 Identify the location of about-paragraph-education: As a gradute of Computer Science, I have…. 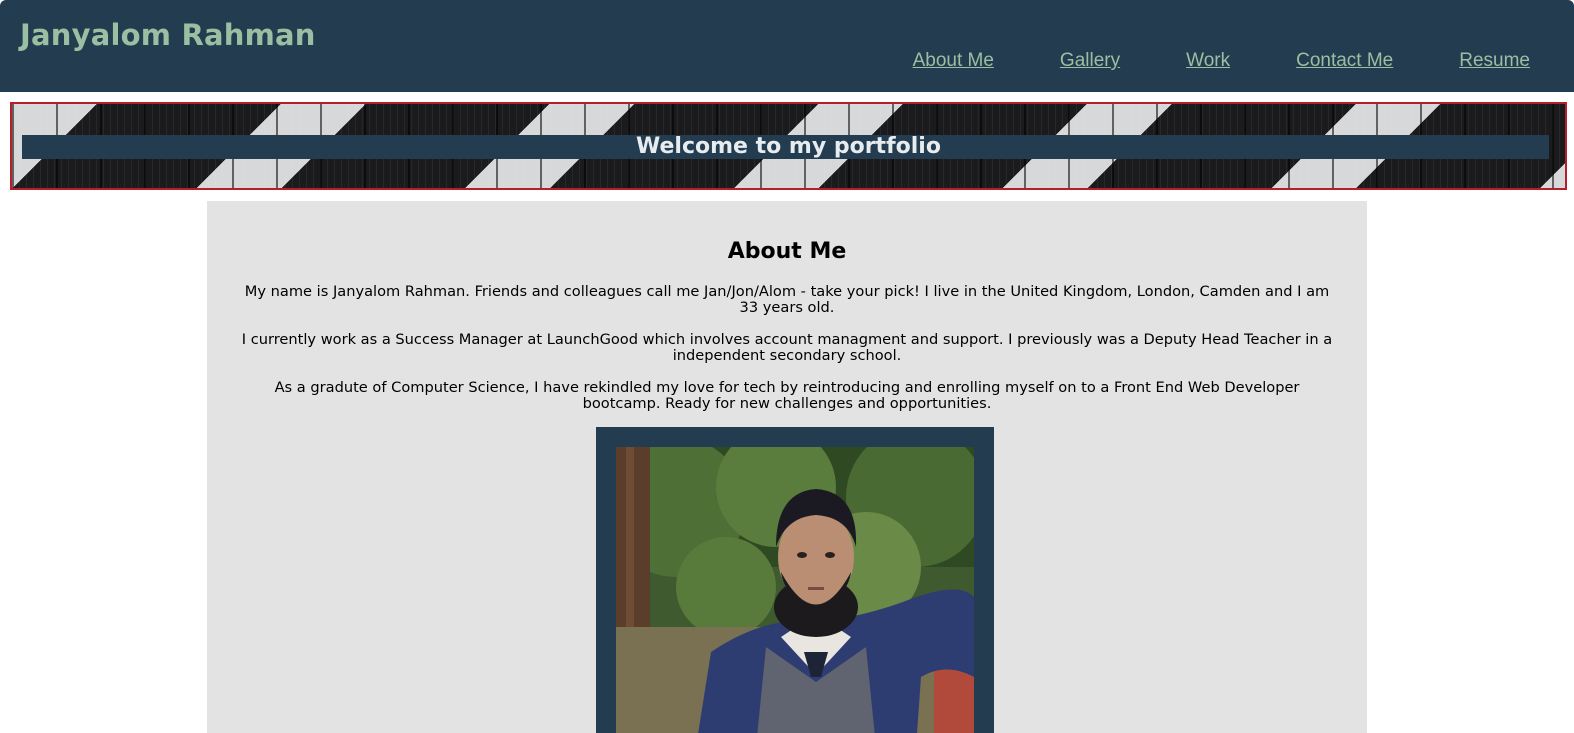
(787, 395).